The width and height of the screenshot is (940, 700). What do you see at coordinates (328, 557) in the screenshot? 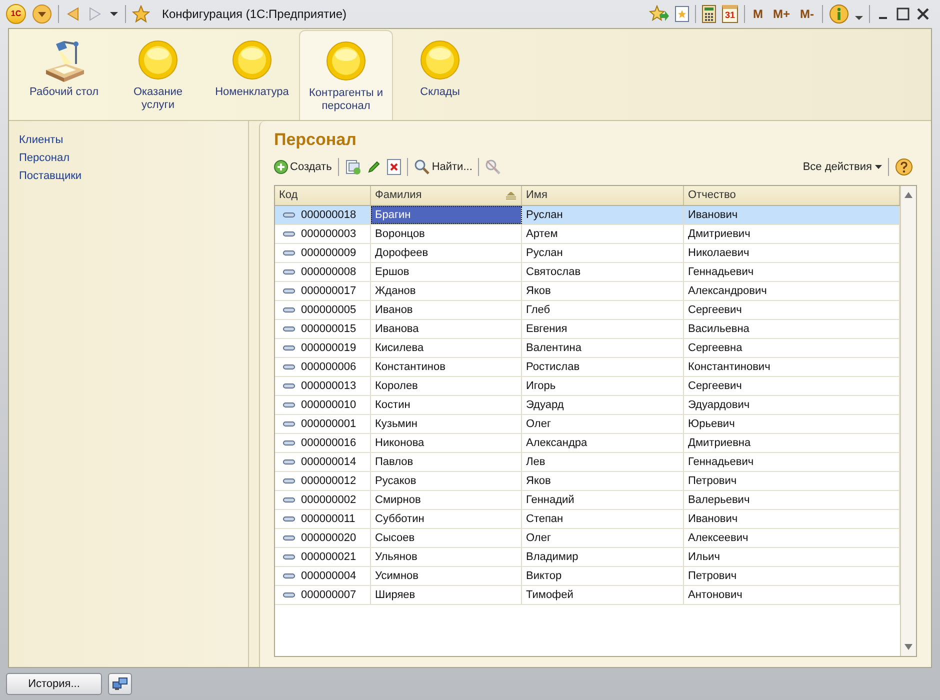
I see `table-cell-text: 000000021` at bounding box center [328, 557].